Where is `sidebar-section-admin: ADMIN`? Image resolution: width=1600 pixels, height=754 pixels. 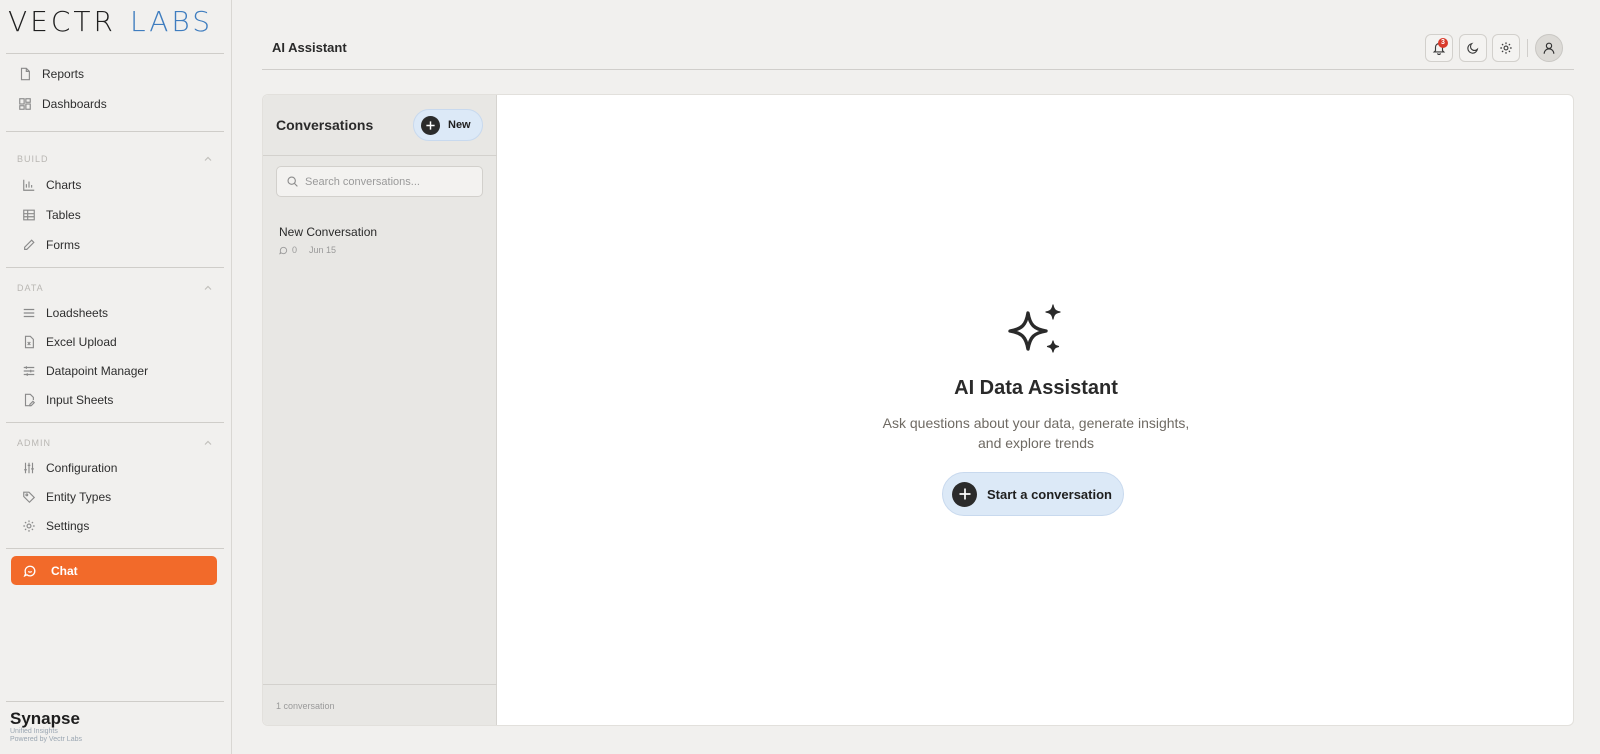
sidebar-section-admin: ADMIN is located at coordinates (115, 443).